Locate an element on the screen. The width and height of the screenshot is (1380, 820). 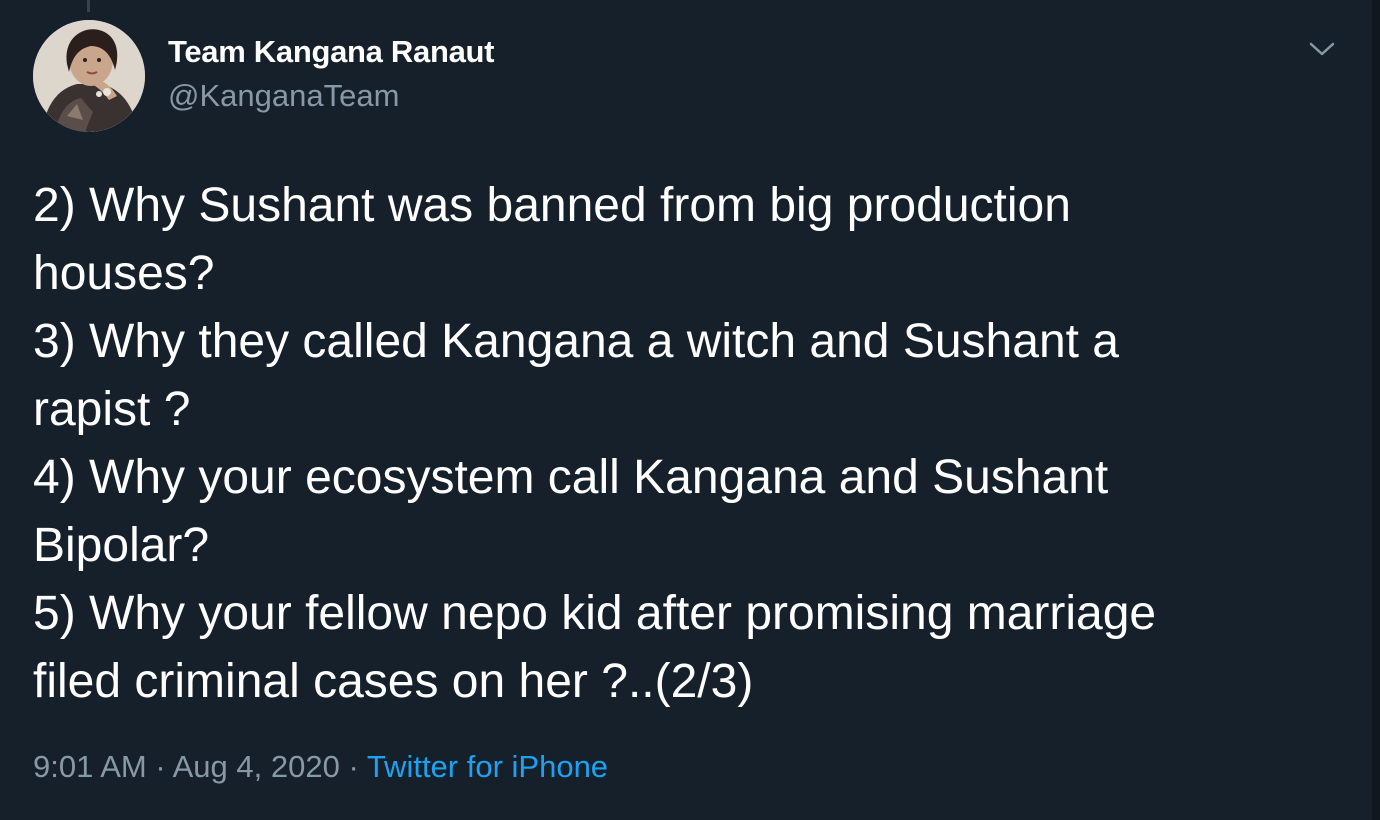
tweet-text-line: houses? is located at coordinates (124, 273).